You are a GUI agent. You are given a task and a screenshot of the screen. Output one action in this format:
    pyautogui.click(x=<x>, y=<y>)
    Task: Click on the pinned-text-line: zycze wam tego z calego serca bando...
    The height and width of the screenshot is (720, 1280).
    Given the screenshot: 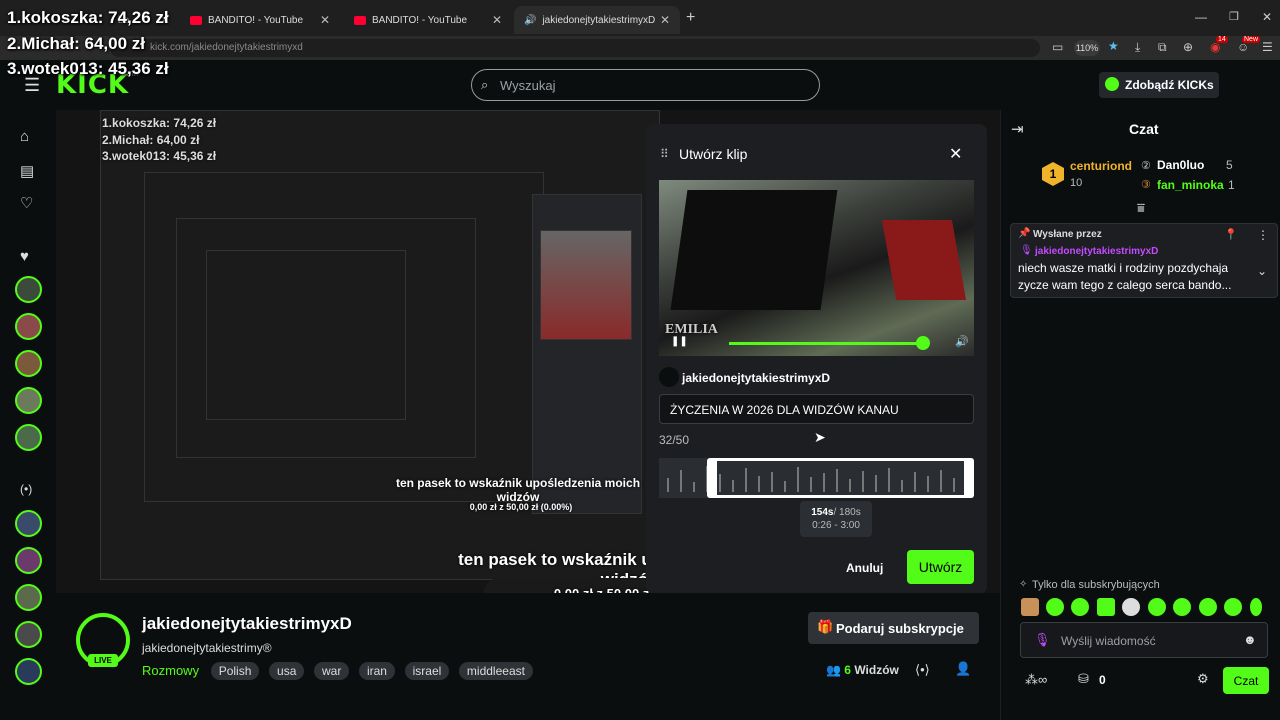 What is the action you would take?
    pyautogui.click(x=1125, y=285)
    